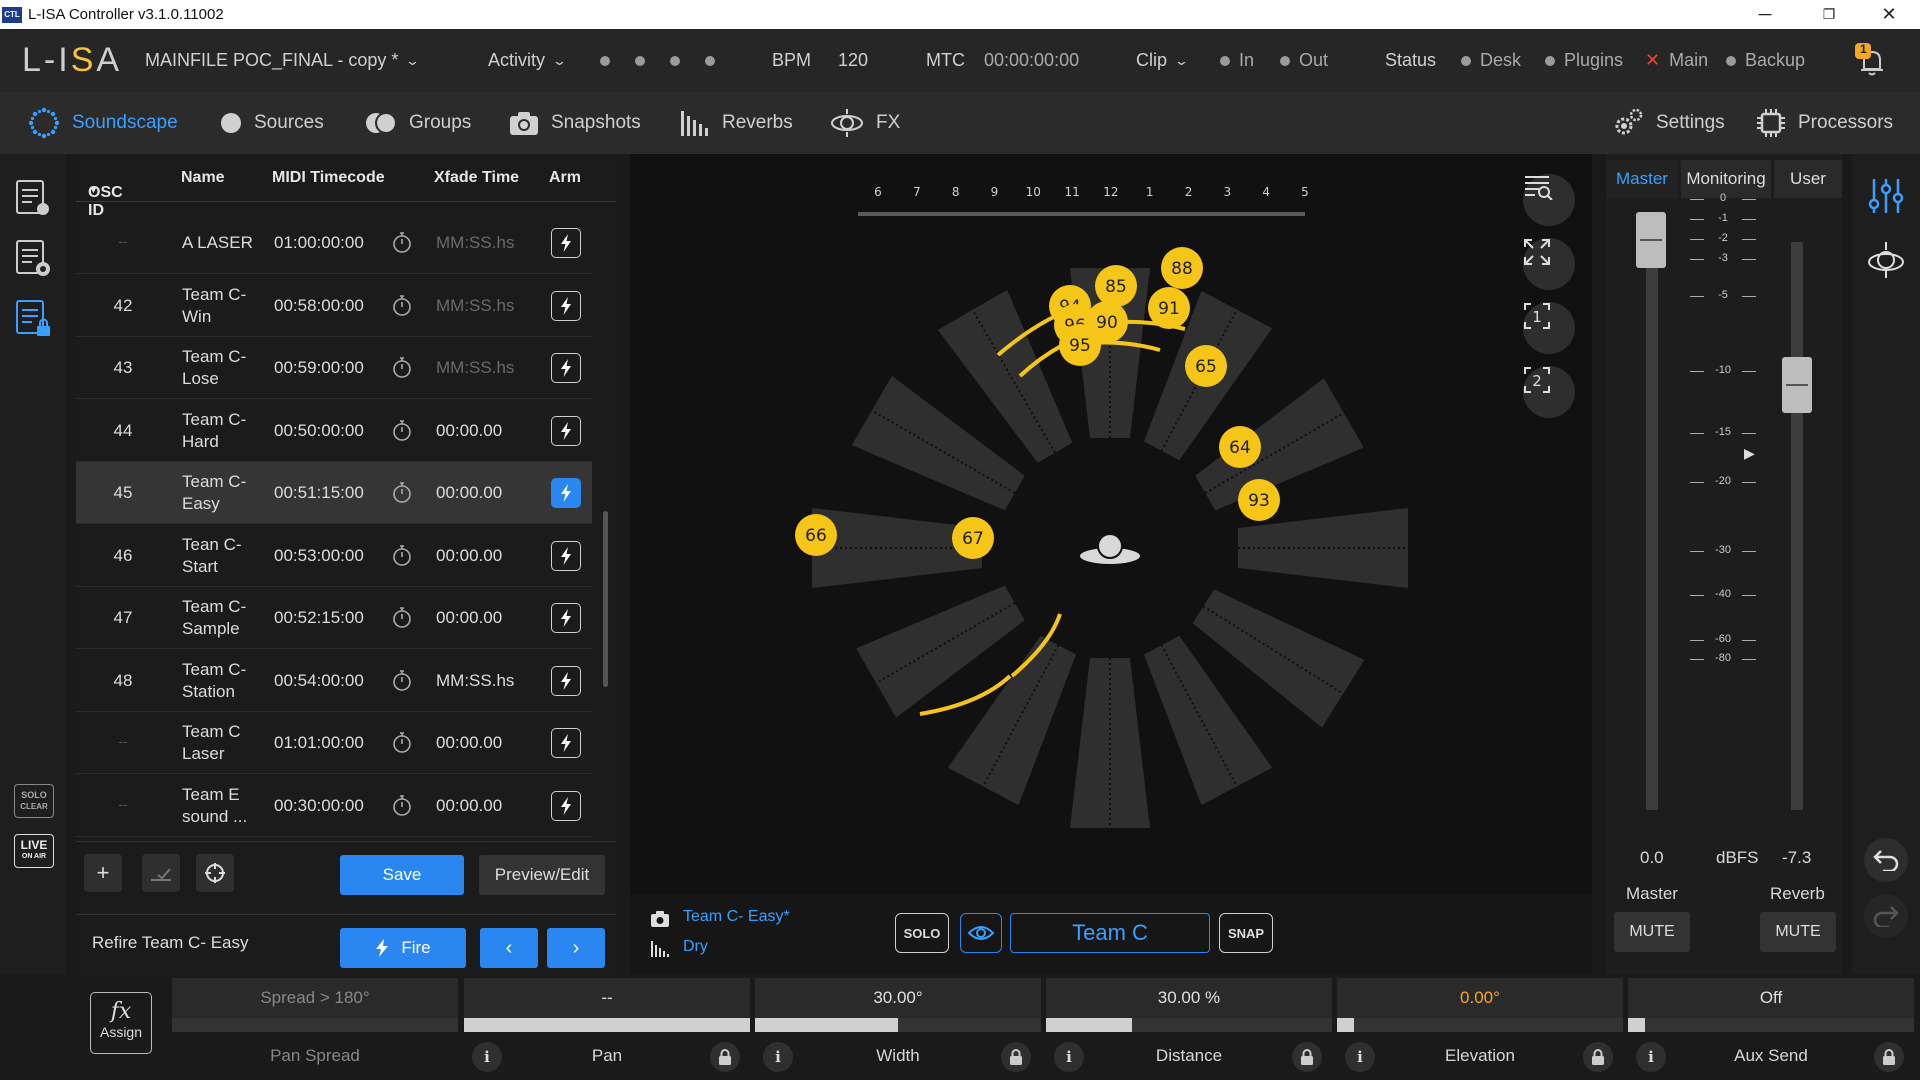  I want to click on tab-fx: FX, so click(865, 123).